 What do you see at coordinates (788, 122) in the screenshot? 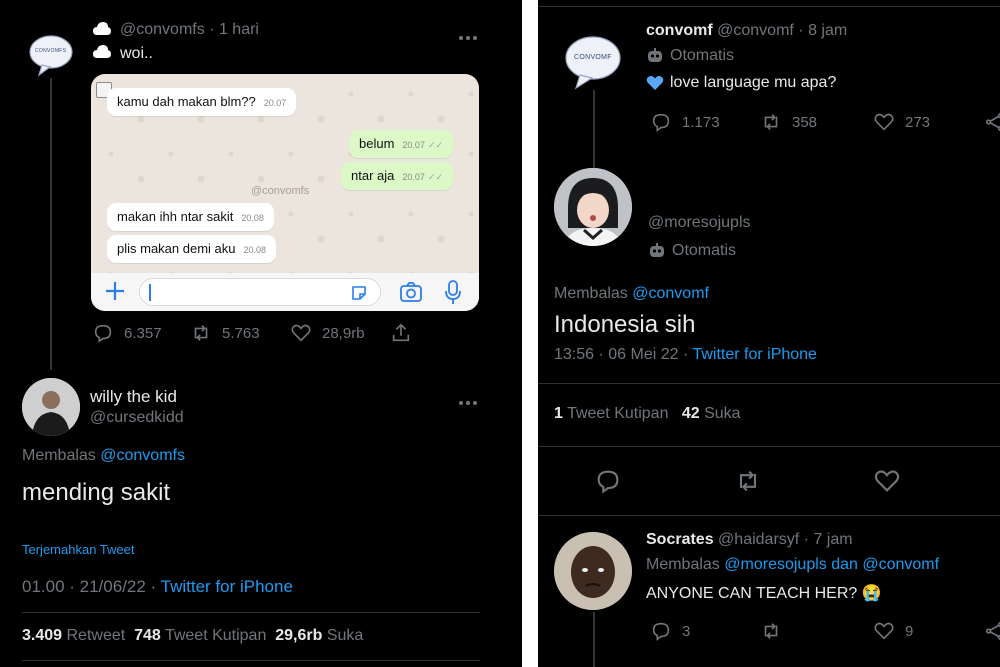
I see `retweet-action: 358` at bounding box center [788, 122].